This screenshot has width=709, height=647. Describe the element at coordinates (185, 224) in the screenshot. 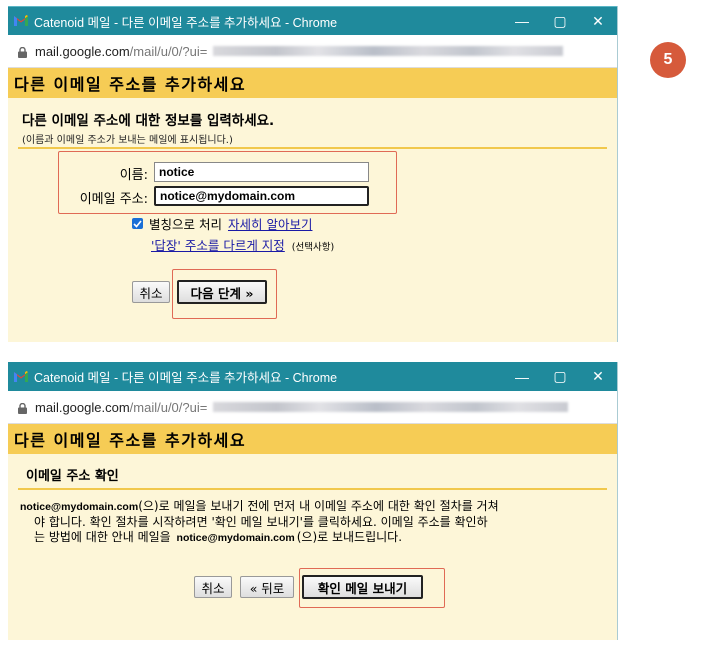

I see `alias-label: 별칭으로 처리` at that location.